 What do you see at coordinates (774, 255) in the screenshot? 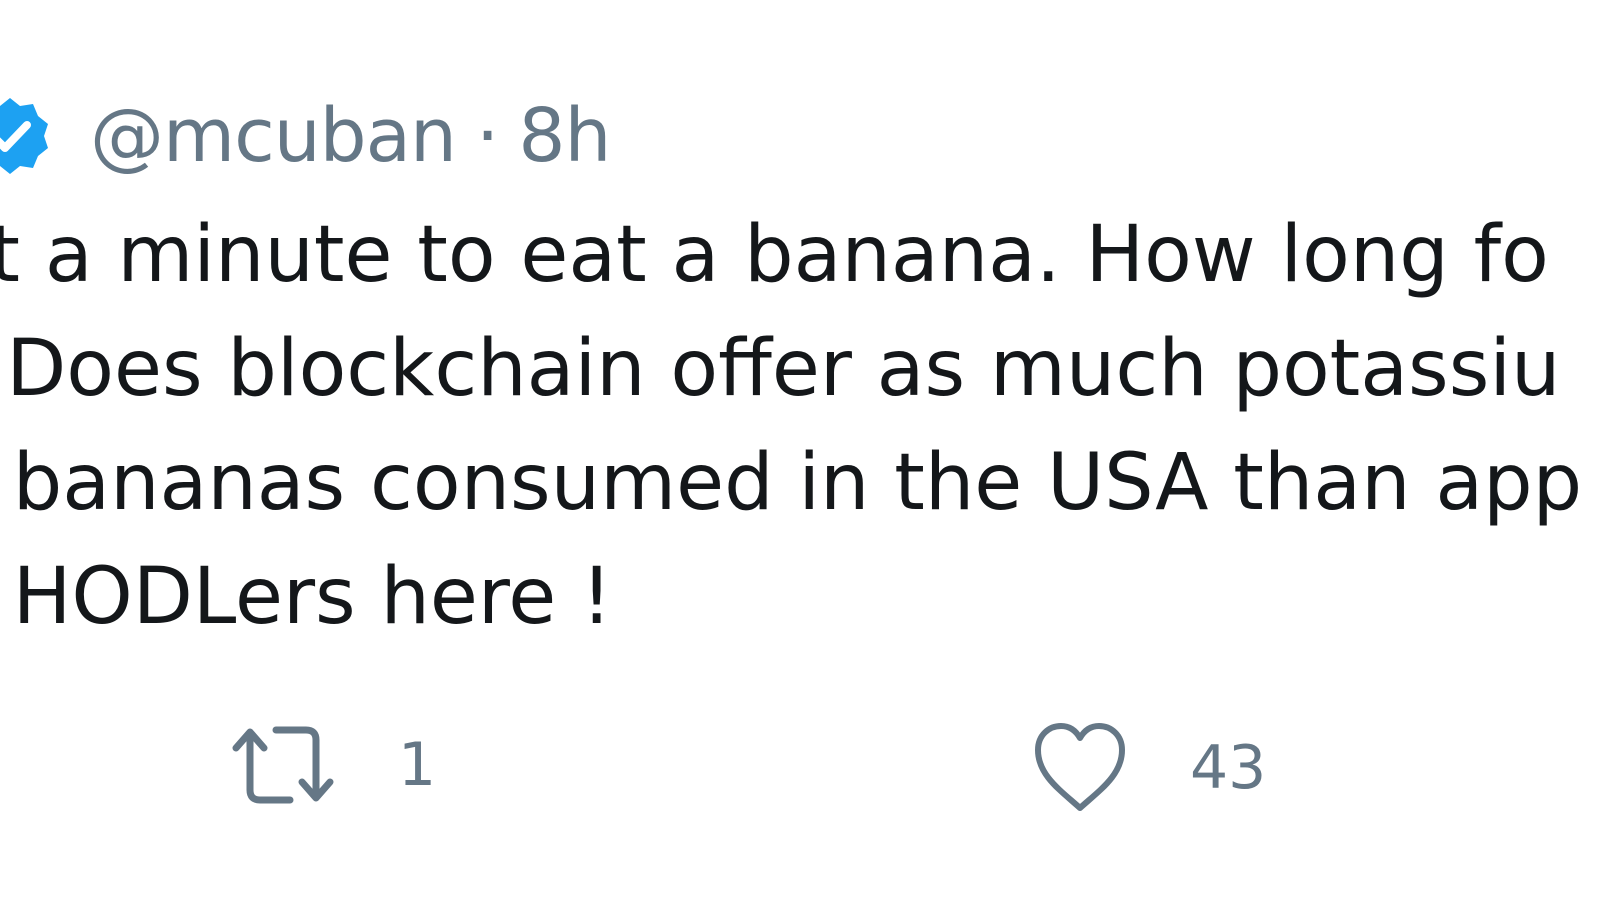
I see `tweet-text-line: ut a minute to eat a banana. How long fo` at bounding box center [774, 255].